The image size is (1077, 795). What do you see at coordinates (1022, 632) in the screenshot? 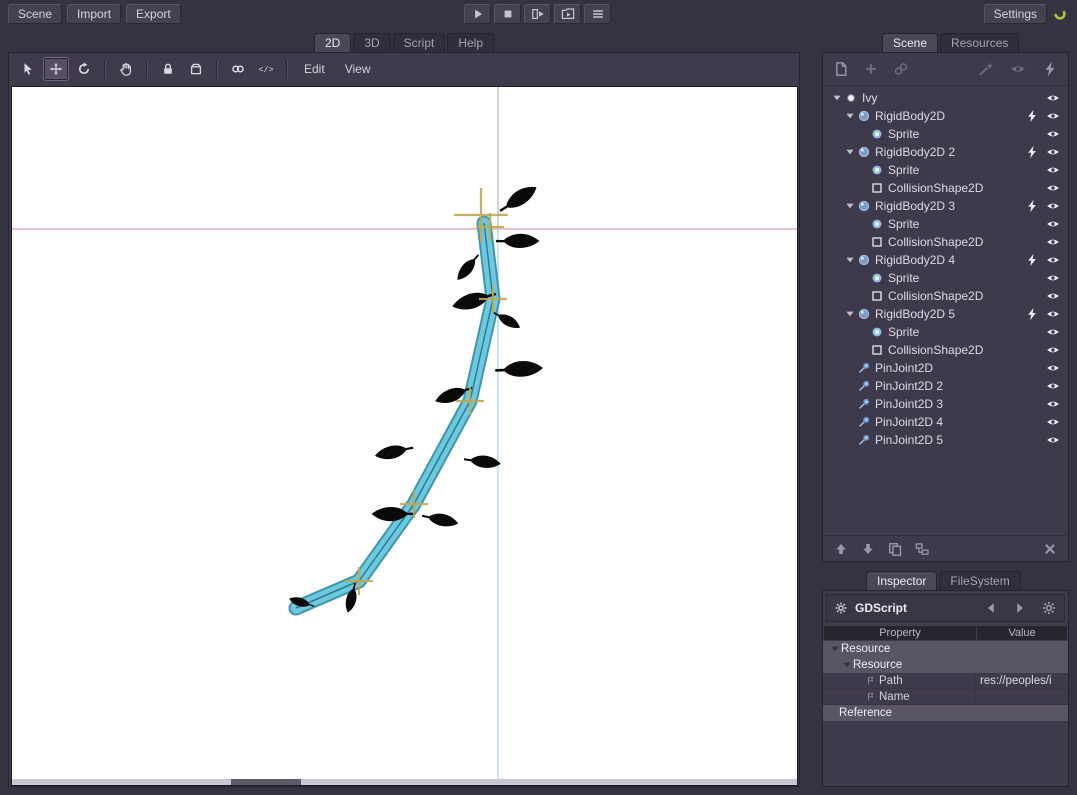
I see `value-column-header: Value` at bounding box center [1022, 632].